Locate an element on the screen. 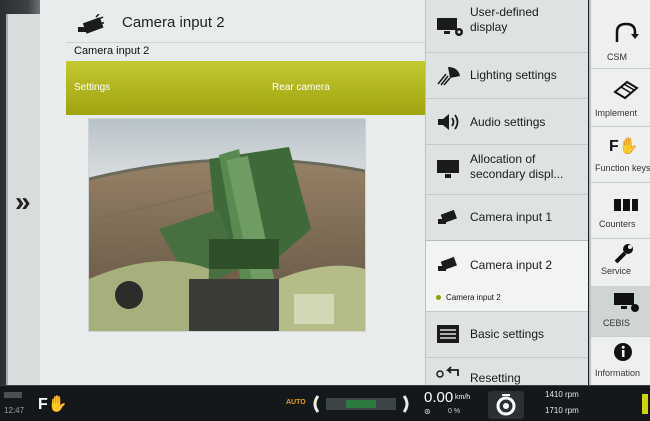 This screenshot has width=650, height=421. menu-item-label: Resetting is located at coordinates (495, 378).